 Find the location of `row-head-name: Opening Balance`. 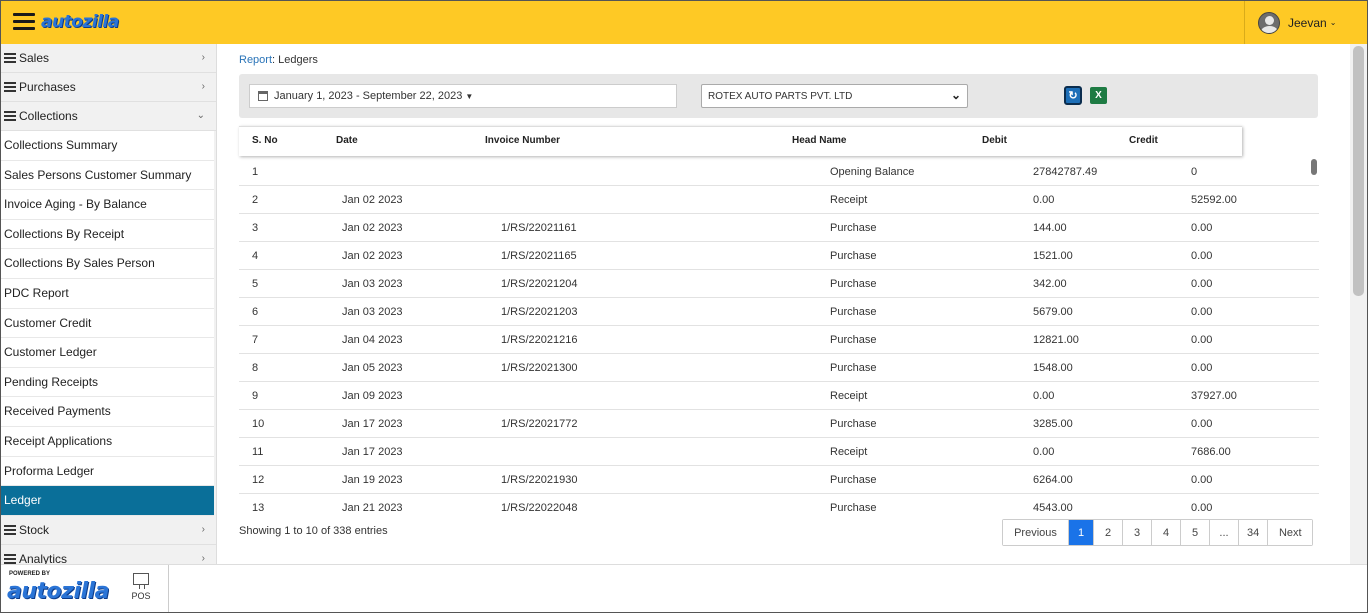

row-head-name: Opening Balance is located at coordinates (872, 172).